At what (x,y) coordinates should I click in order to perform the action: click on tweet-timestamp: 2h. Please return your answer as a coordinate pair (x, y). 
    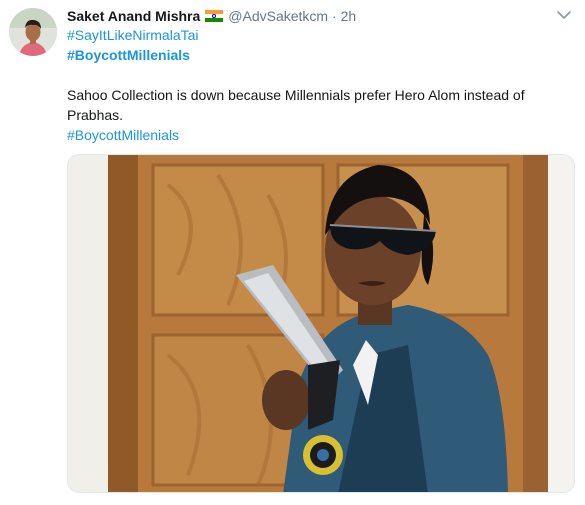
    Looking at the image, I should click on (349, 16).